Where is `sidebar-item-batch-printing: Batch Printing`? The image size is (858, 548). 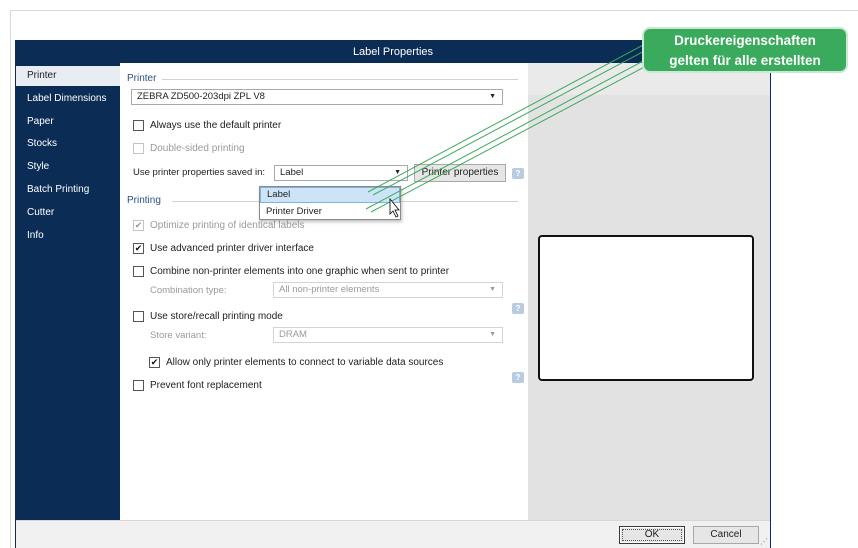 sidebar-item-batch-printing: Batch Printing is located at coordinates (68, 190).